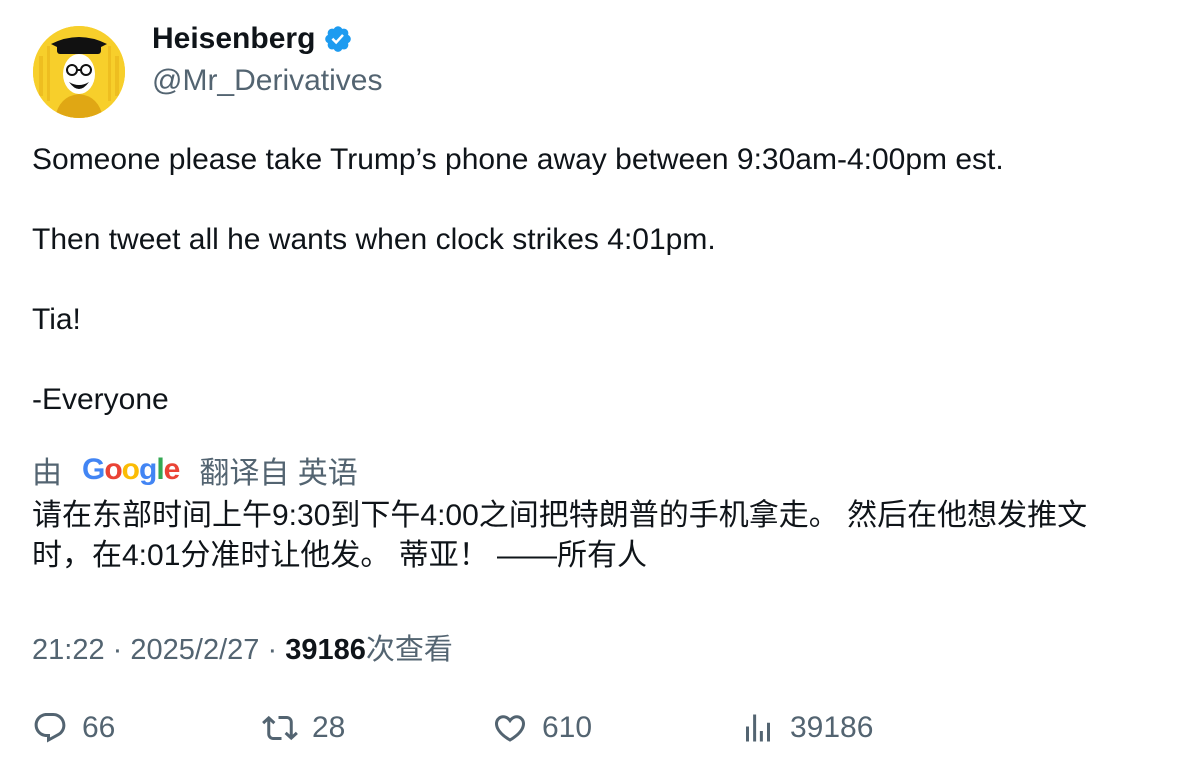 Image resolution: width=1196 pixels, height=778 pixels. I want to click on heart-icon, so click(510, 728).